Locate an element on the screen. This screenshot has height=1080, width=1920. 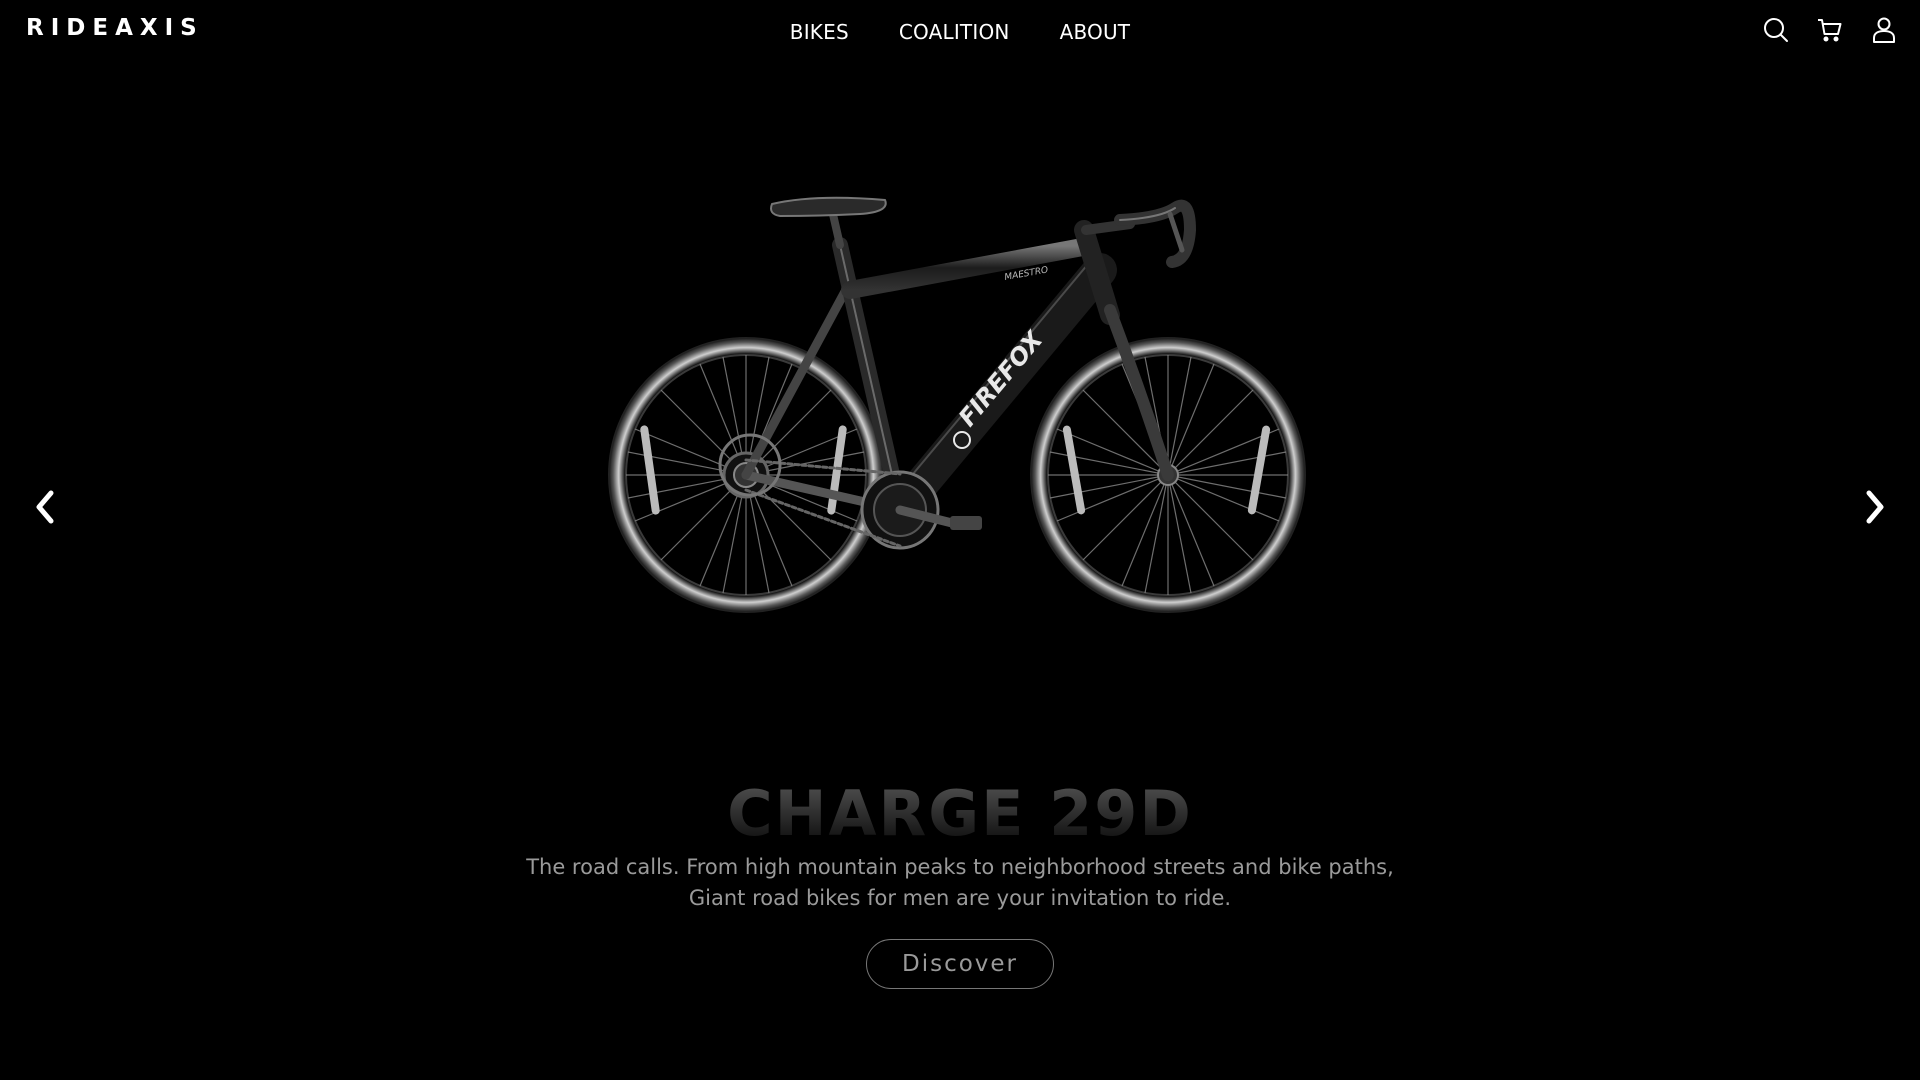
discover-button: Discover is located at coordinates (960, 964).